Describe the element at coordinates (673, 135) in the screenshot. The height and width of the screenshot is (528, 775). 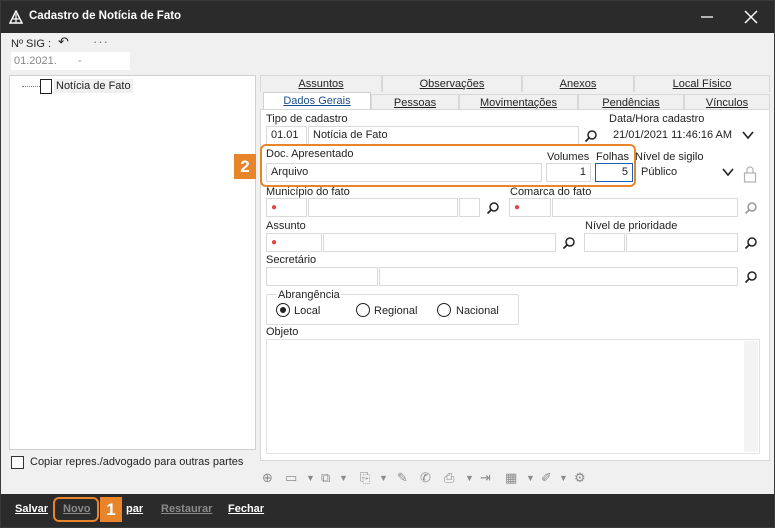
I see `data-value: 21/01/2021 11:46:16 AM` at that location.